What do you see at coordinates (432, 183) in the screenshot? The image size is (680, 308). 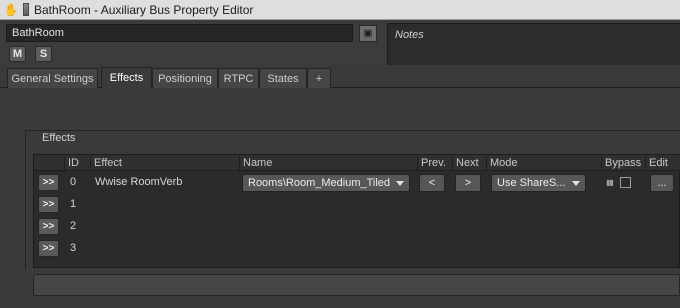 I see `prev-shareset-button: <` at bounding box center [432, 183].